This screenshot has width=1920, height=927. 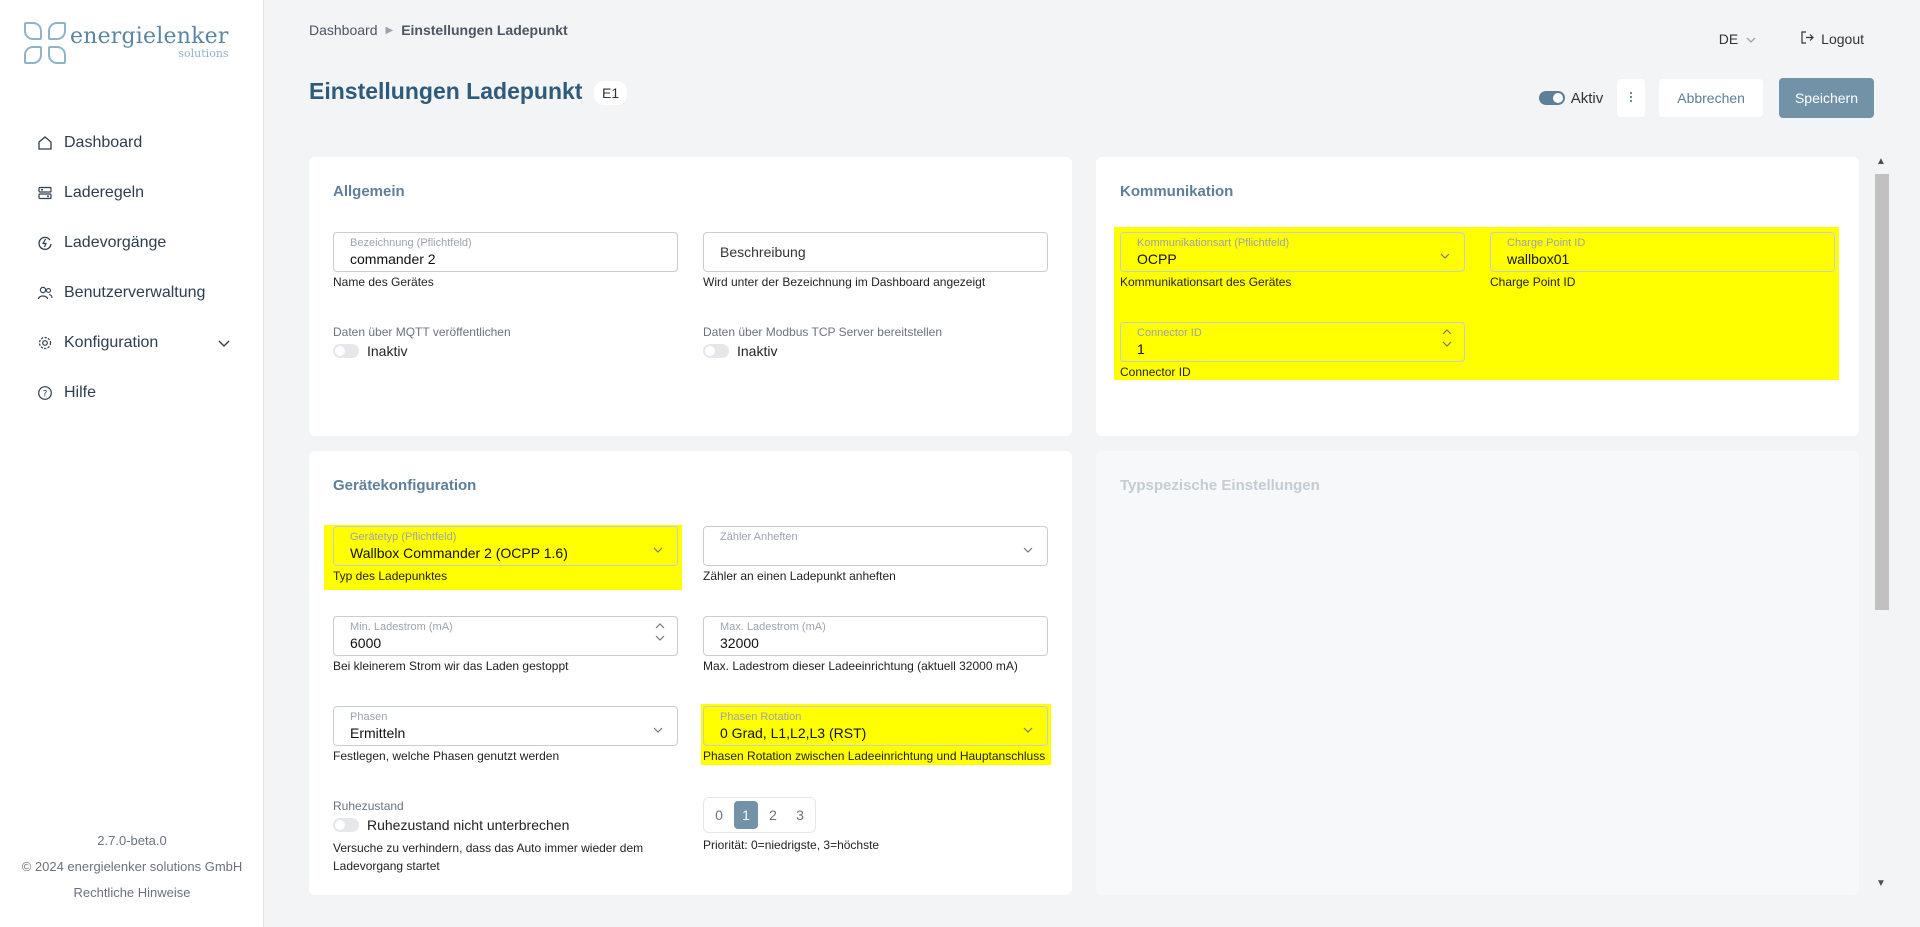 What do you see at coordinates (346, 351) in the screenshot?
I see `mqtt-switch` at bounding box center [346, 351].